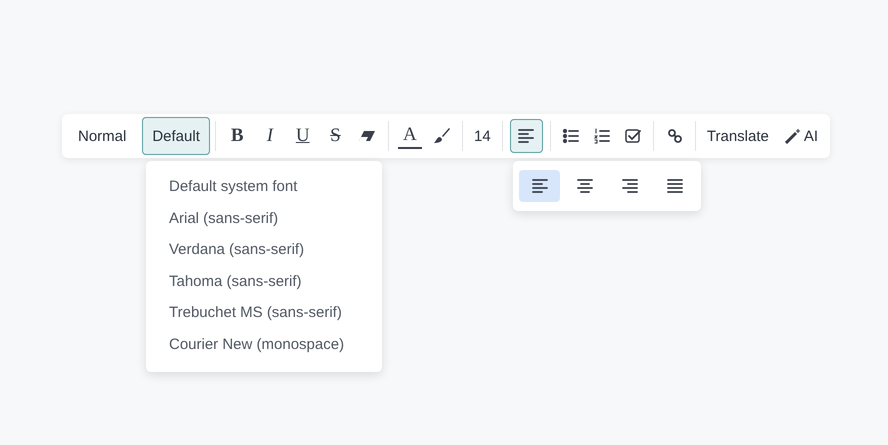 This screenshot has height=445, width=888. What do you see at coordinates (482, 136) in the screenshot?
I see `font-size-button: 14` at bounding box center [482, 136].